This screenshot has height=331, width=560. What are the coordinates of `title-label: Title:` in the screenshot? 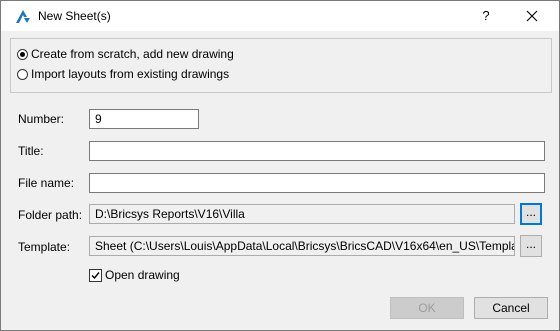 It's located at (31, 151).